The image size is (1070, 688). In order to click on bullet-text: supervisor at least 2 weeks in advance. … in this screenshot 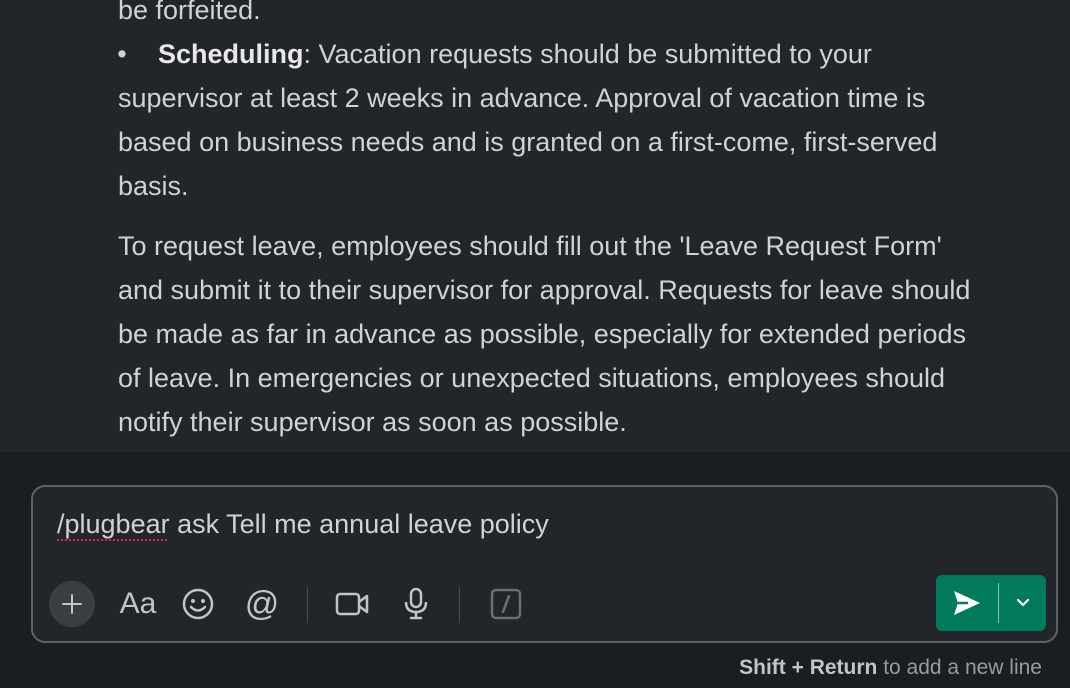, I will do `click(522, 98)`.